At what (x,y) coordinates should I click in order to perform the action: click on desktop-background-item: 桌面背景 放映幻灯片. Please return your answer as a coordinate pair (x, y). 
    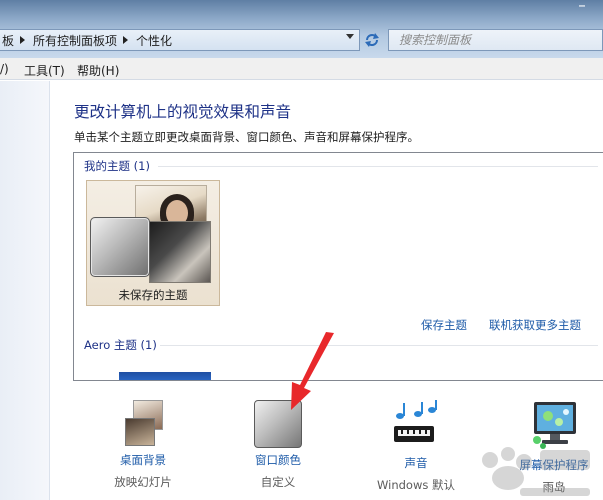
    Looking at the image, I should click on (143, 445).